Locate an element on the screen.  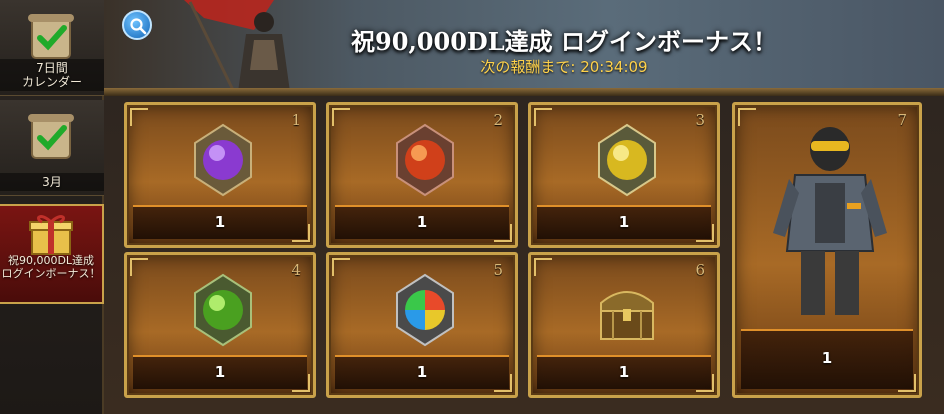
rainbow-gem-medallion-icon is located at coordinates (425, 310).